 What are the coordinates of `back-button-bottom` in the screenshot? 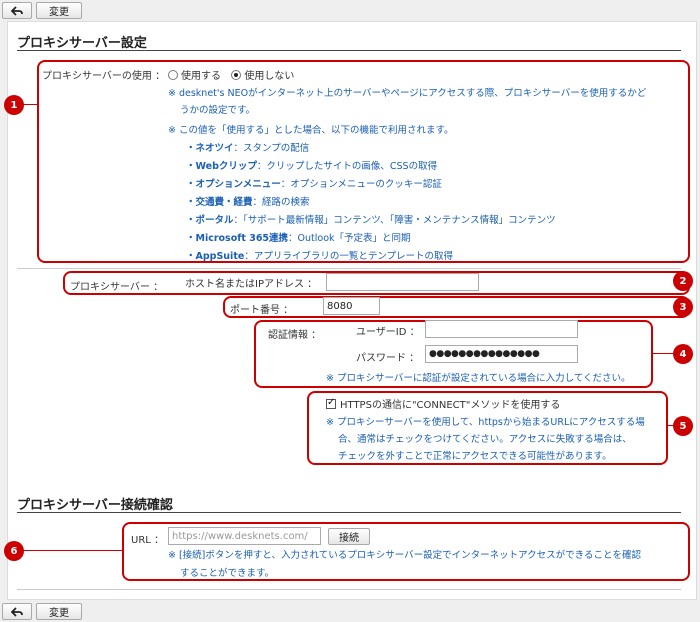 It's located at (17, 611).